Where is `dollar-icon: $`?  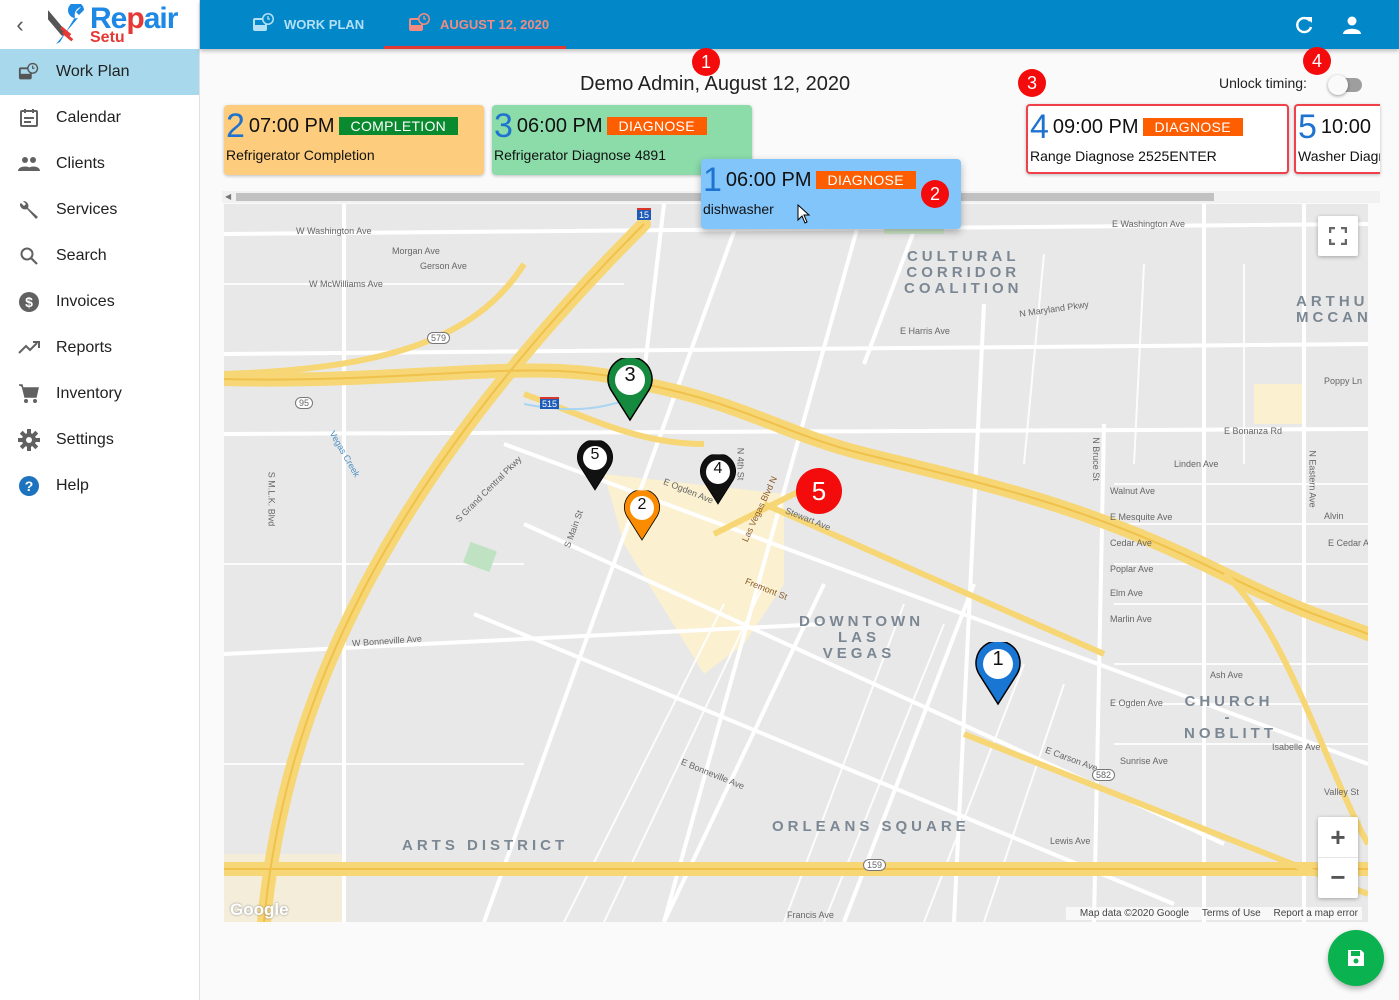
dollar-icon: $ is located at coordinates (29, 302).